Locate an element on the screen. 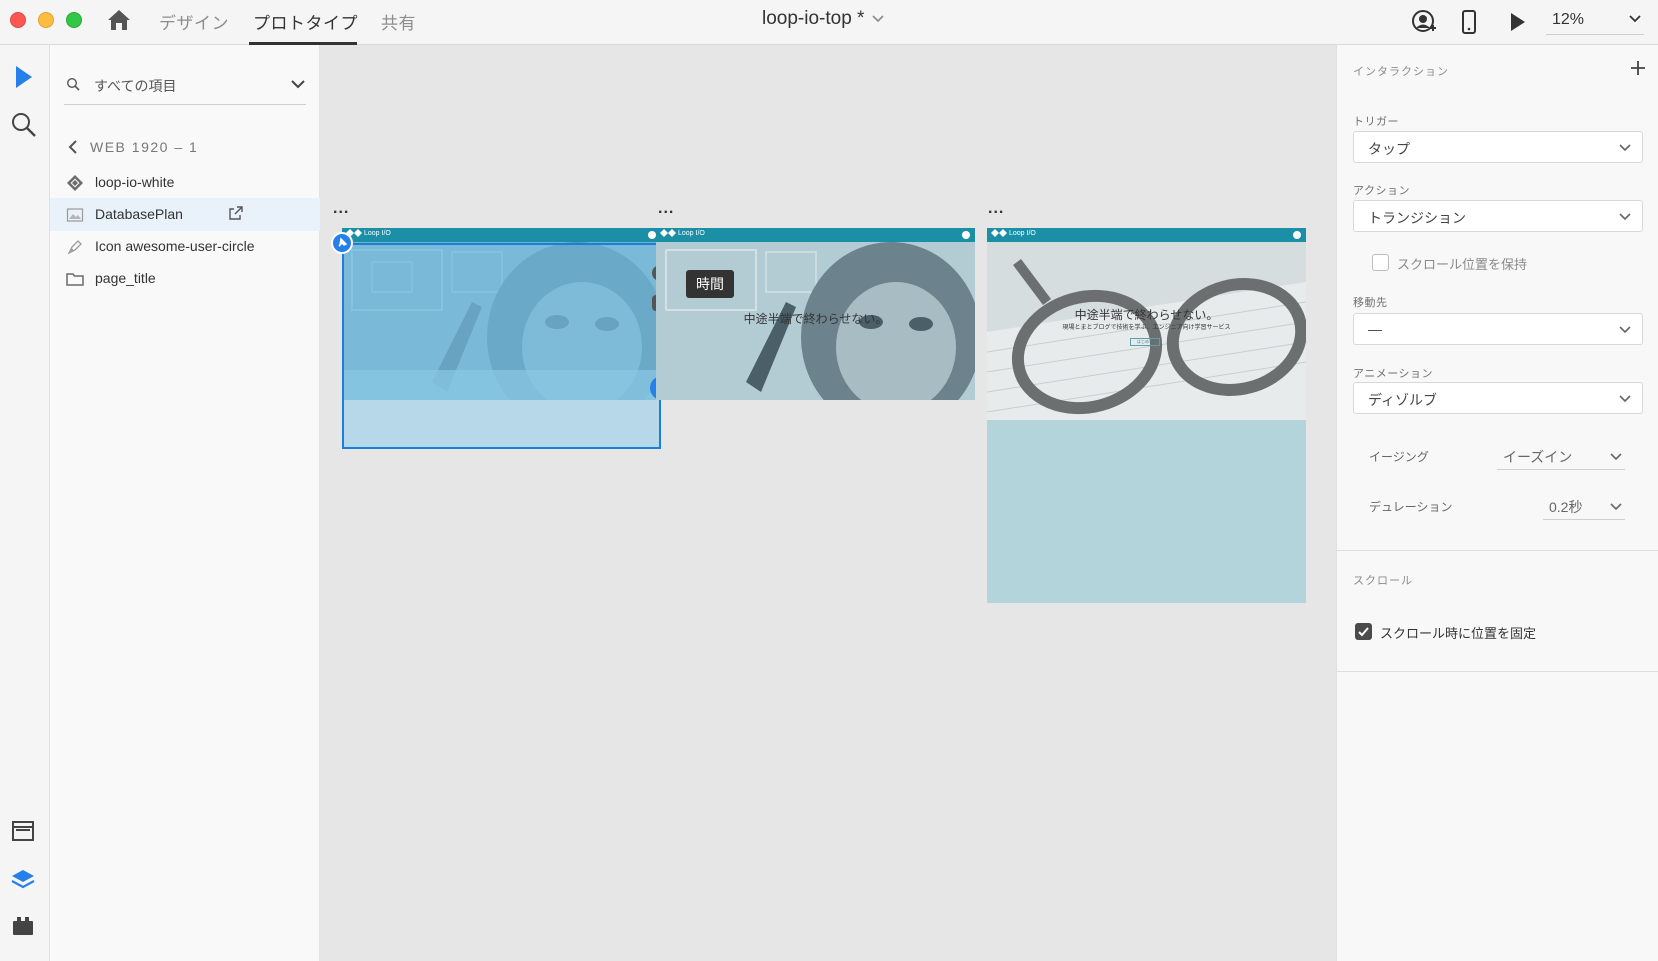  easing-value: イーズイン is located at coordinates (1538, 457).